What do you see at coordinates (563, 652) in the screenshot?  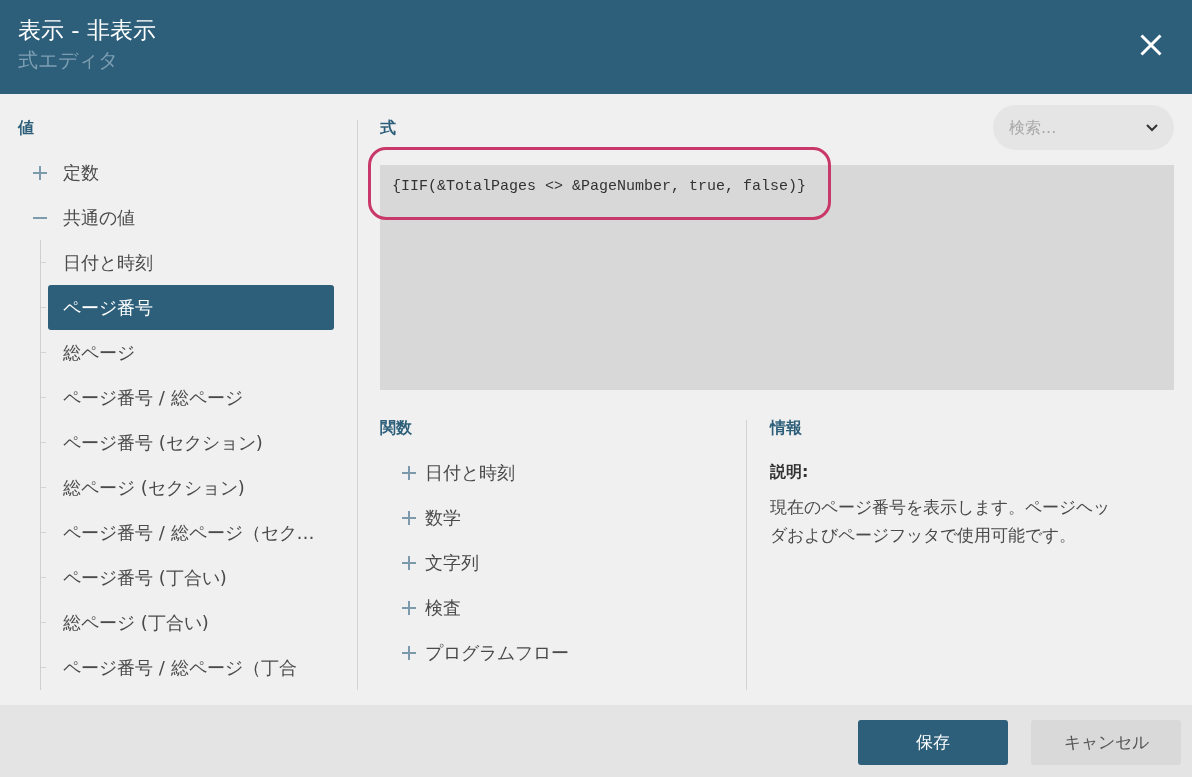 I see `tree-item: プログラムフロー` at bounding box center [563, 652].